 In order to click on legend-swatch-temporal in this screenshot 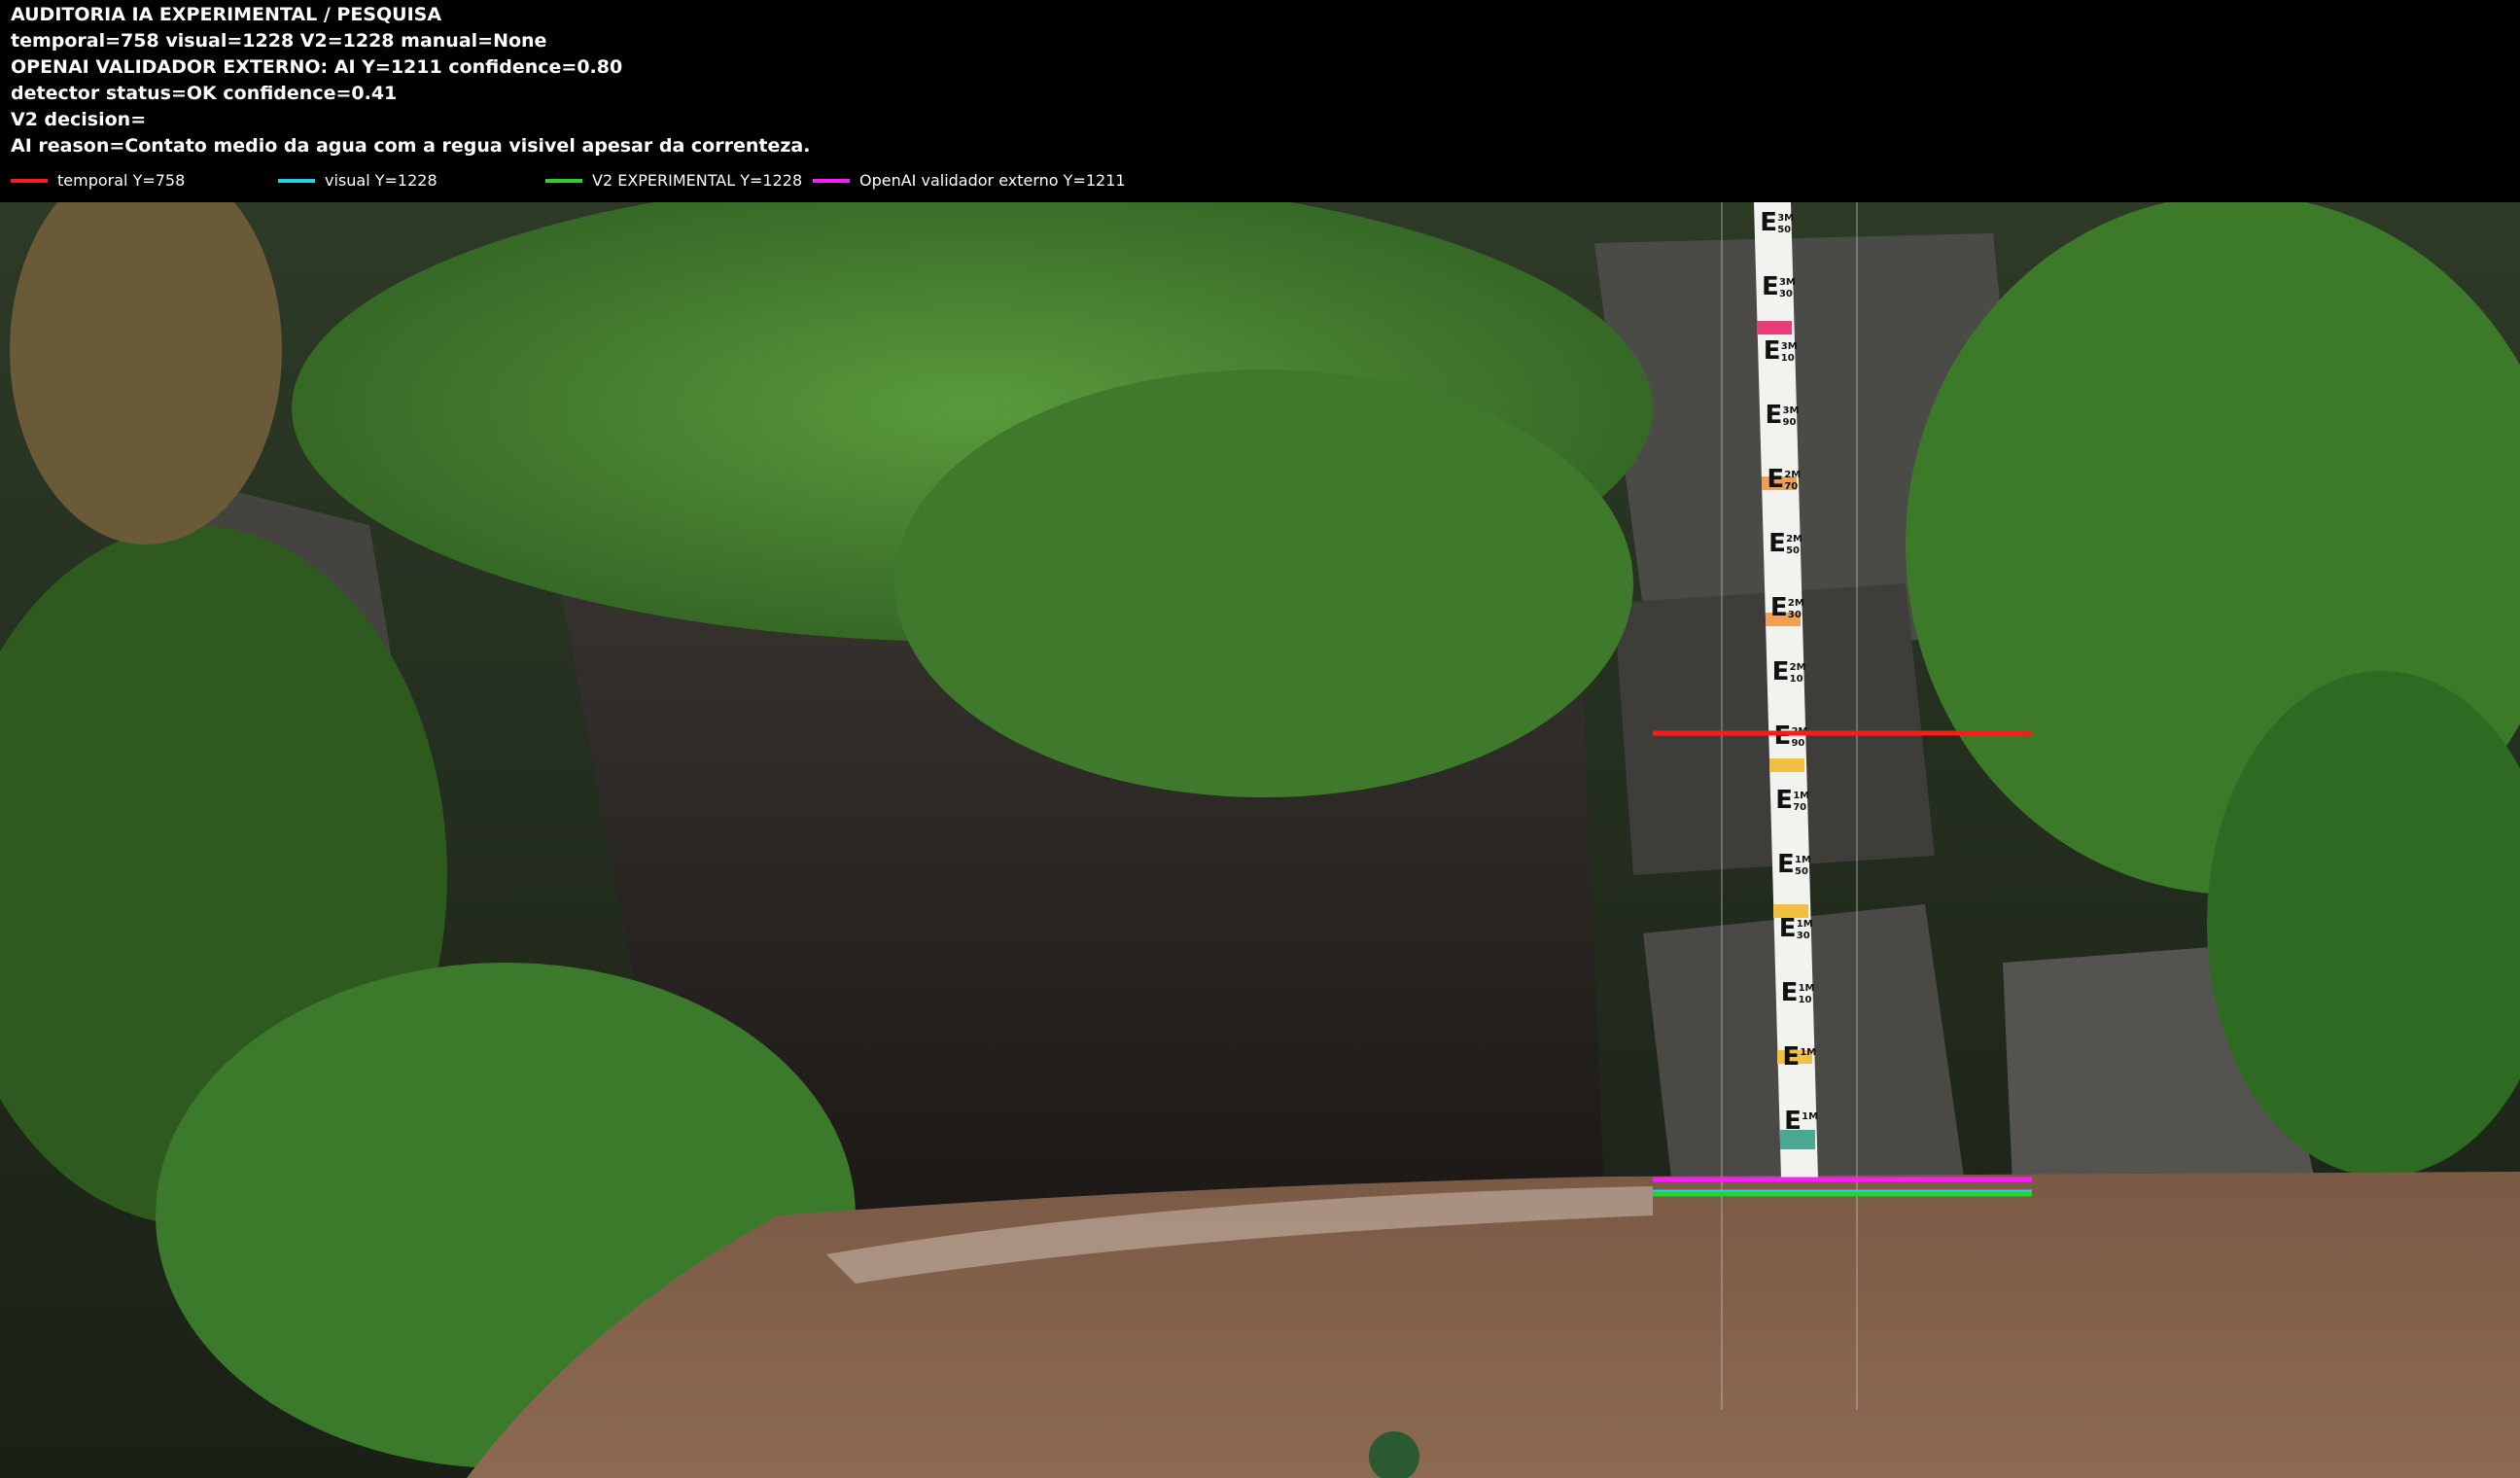, I will do `click(29, 180)`.